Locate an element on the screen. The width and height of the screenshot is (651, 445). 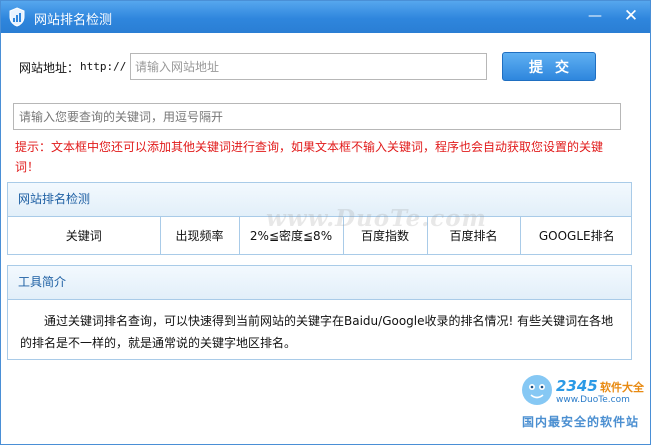
keywords-input is located at coordinates (317, 116).